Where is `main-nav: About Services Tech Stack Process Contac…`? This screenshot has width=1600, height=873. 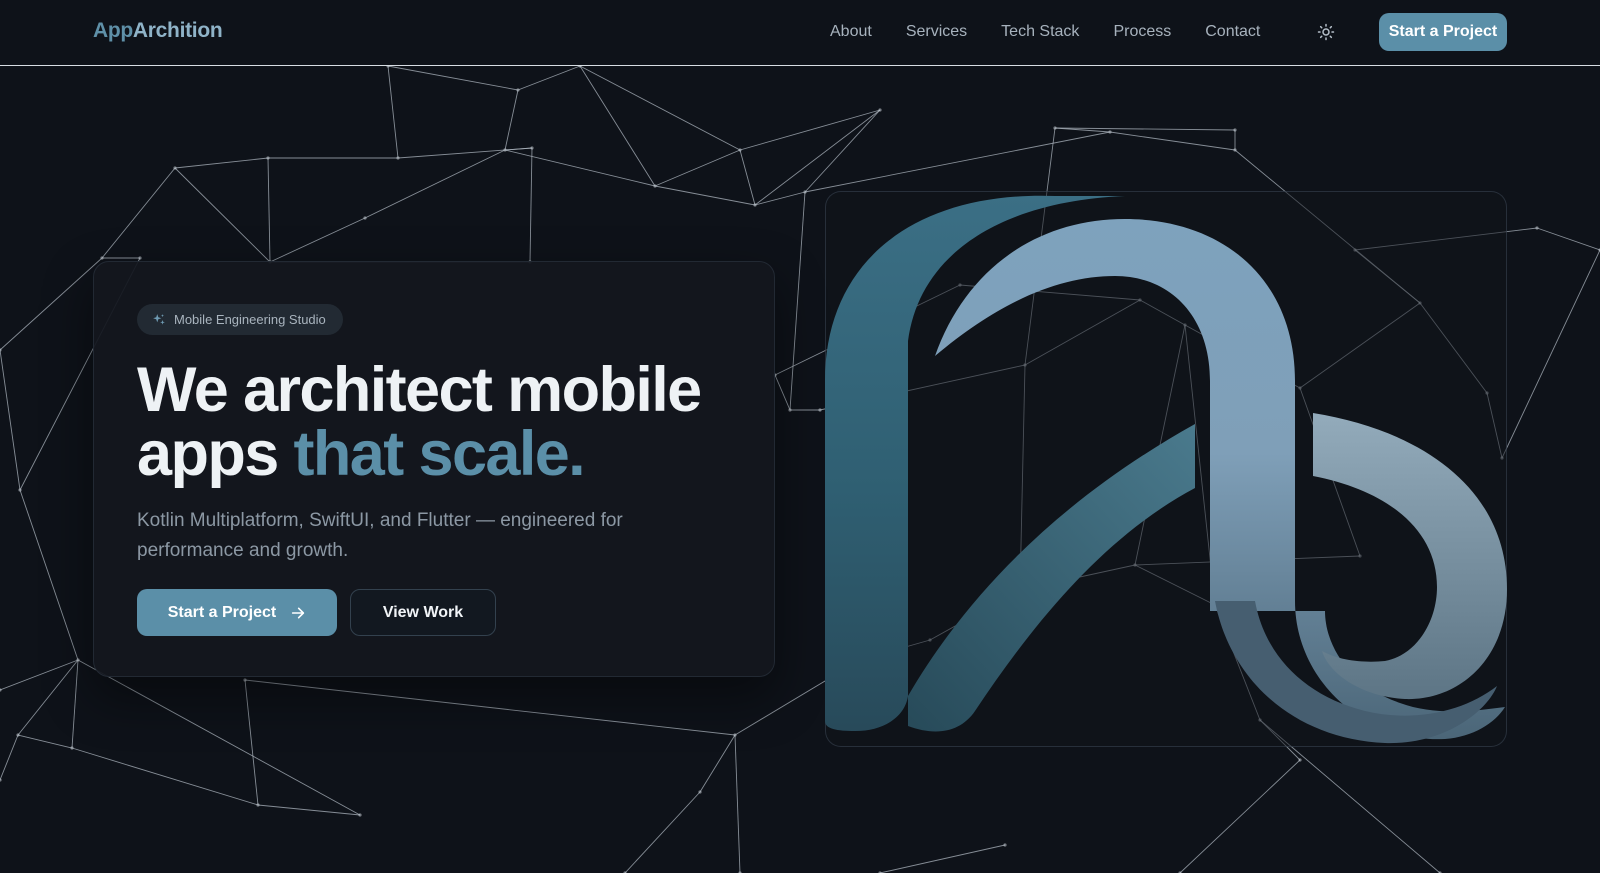 main-nav: About Services Tech Stack Process Contac… is located at coordinates (1062, 32).